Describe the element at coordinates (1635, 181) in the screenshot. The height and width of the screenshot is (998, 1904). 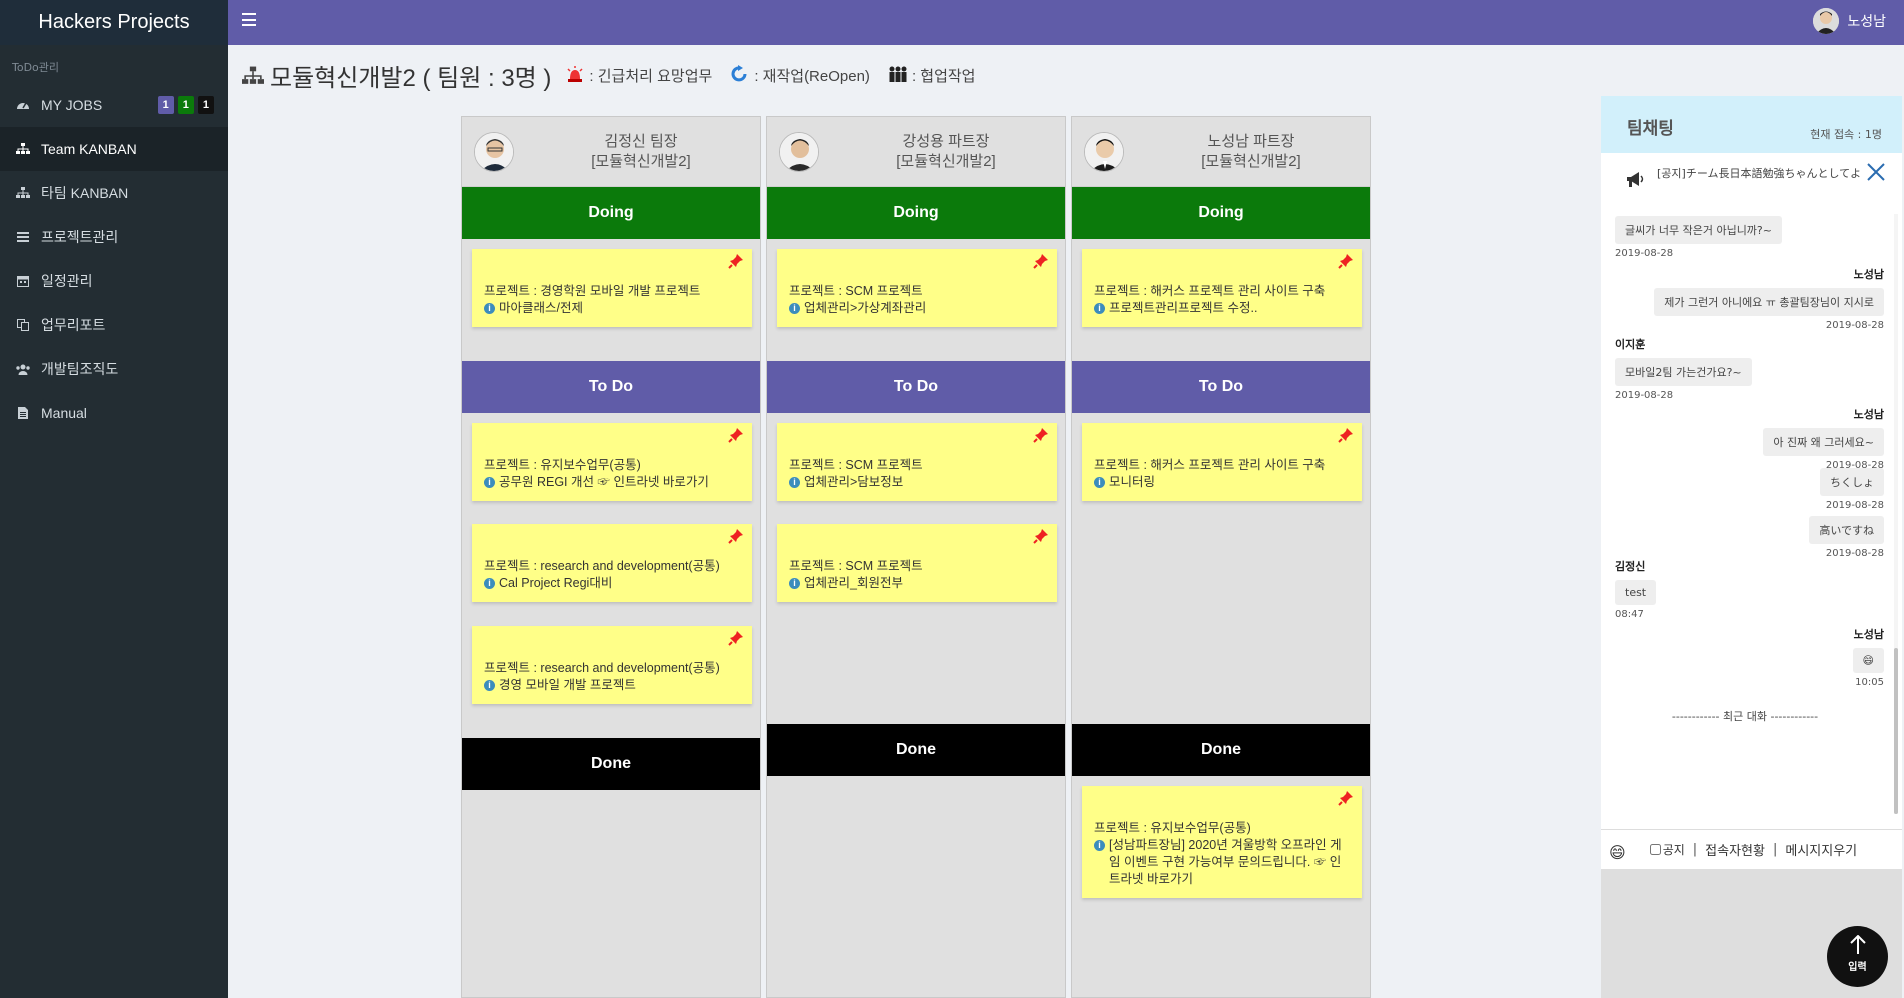
I see `megaphone-icon` at that location.